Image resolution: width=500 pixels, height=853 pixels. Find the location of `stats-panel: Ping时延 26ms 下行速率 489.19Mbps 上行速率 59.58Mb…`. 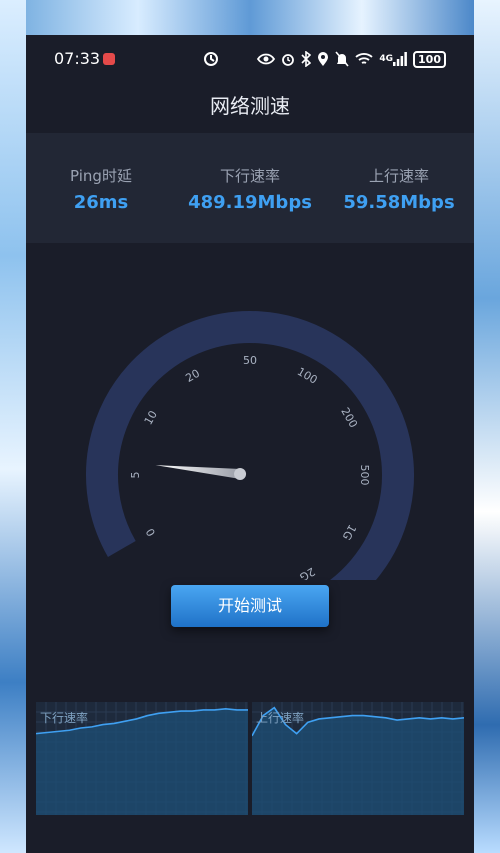

stats-panel: Ping时延 26ms 下行速率 489.19Mbps 上行速率 59.58Mb… is located at coordinates (250, 188).